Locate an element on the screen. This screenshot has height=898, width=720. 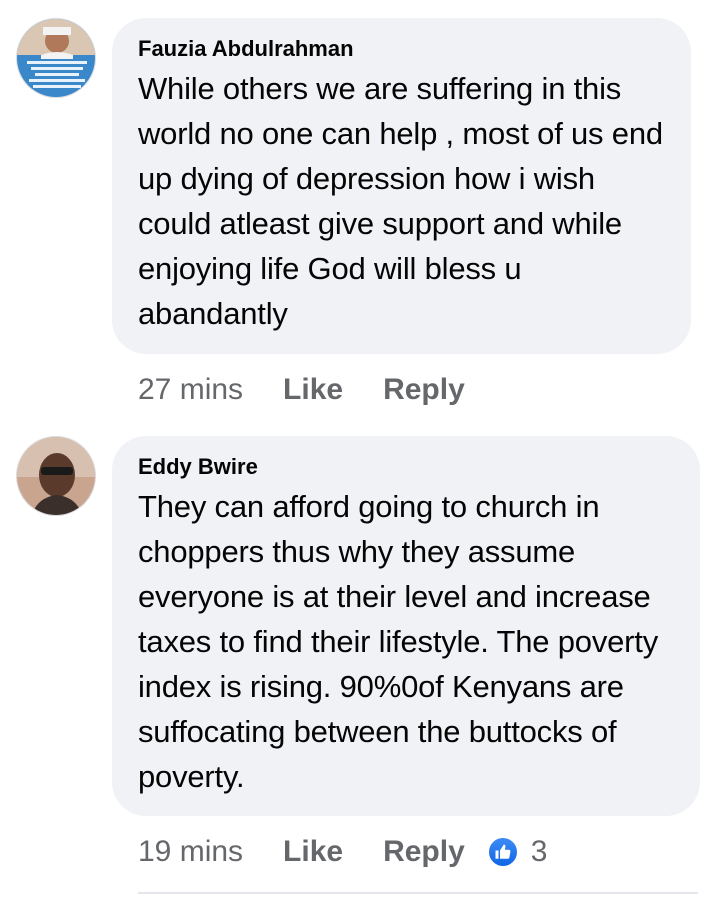
comment-author: Eddy Bwire is located at coordinates (406, 467).